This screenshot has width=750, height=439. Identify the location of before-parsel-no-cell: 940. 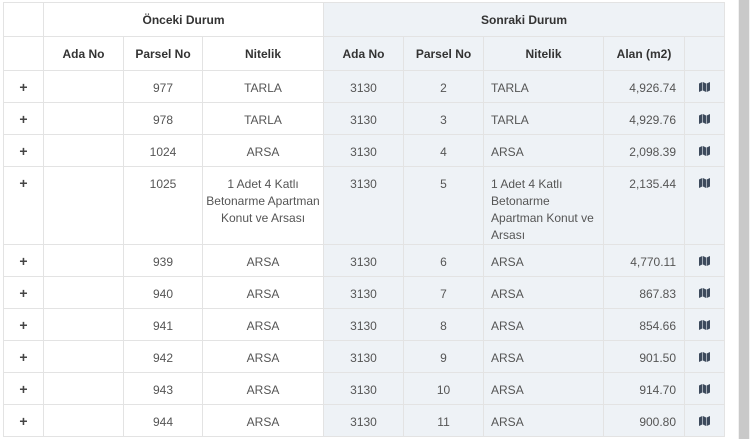
(163, 292).